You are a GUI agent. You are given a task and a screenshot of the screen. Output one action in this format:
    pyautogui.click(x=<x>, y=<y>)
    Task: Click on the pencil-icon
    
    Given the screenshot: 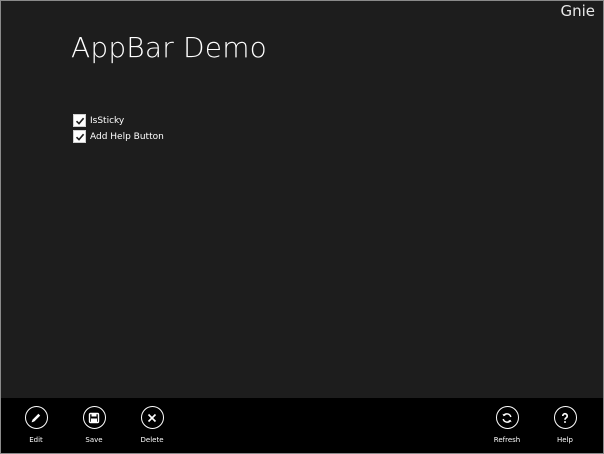 What is the action you would take?
    pyautogui.click(x=36, y=417)
    